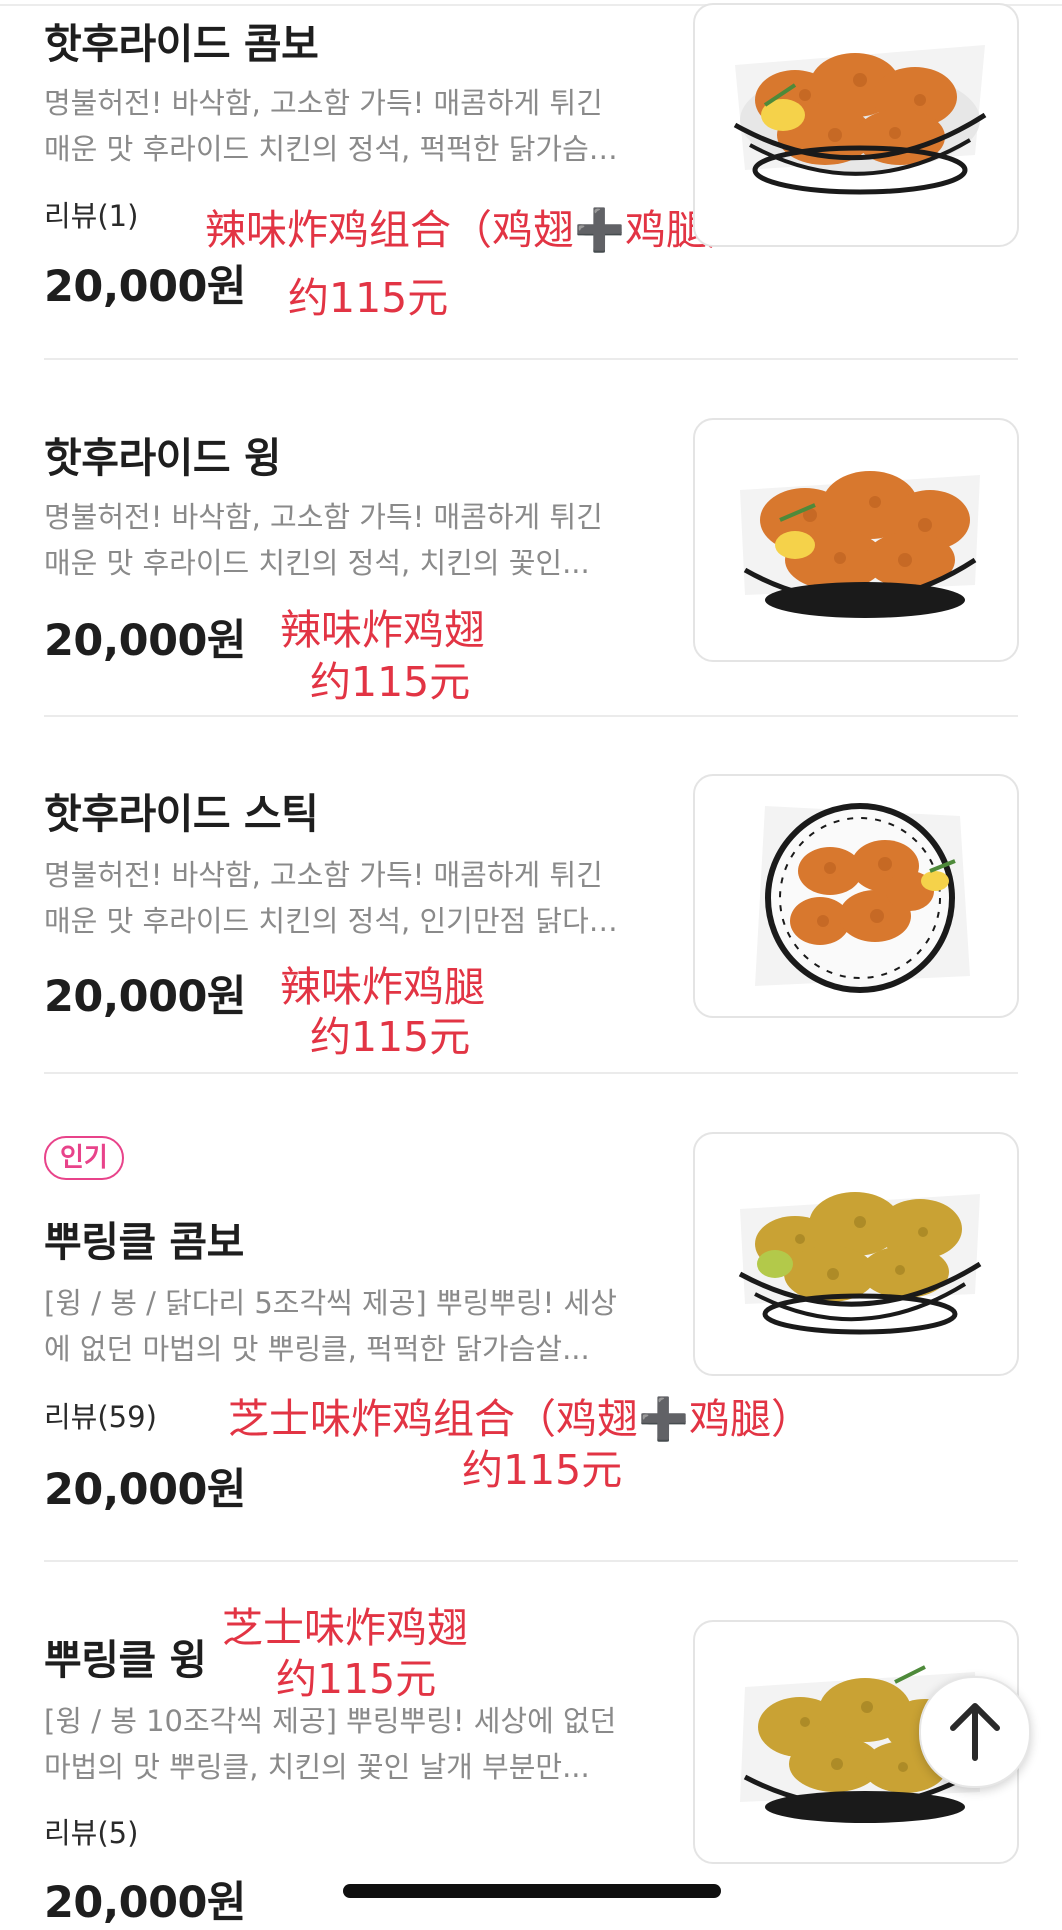 The height and width of the screenshot is (1930, 1062). Describe the element at coordinates (163, 458) in the screenshot. I see `item-name: 핫후라이드 윙` at that location.